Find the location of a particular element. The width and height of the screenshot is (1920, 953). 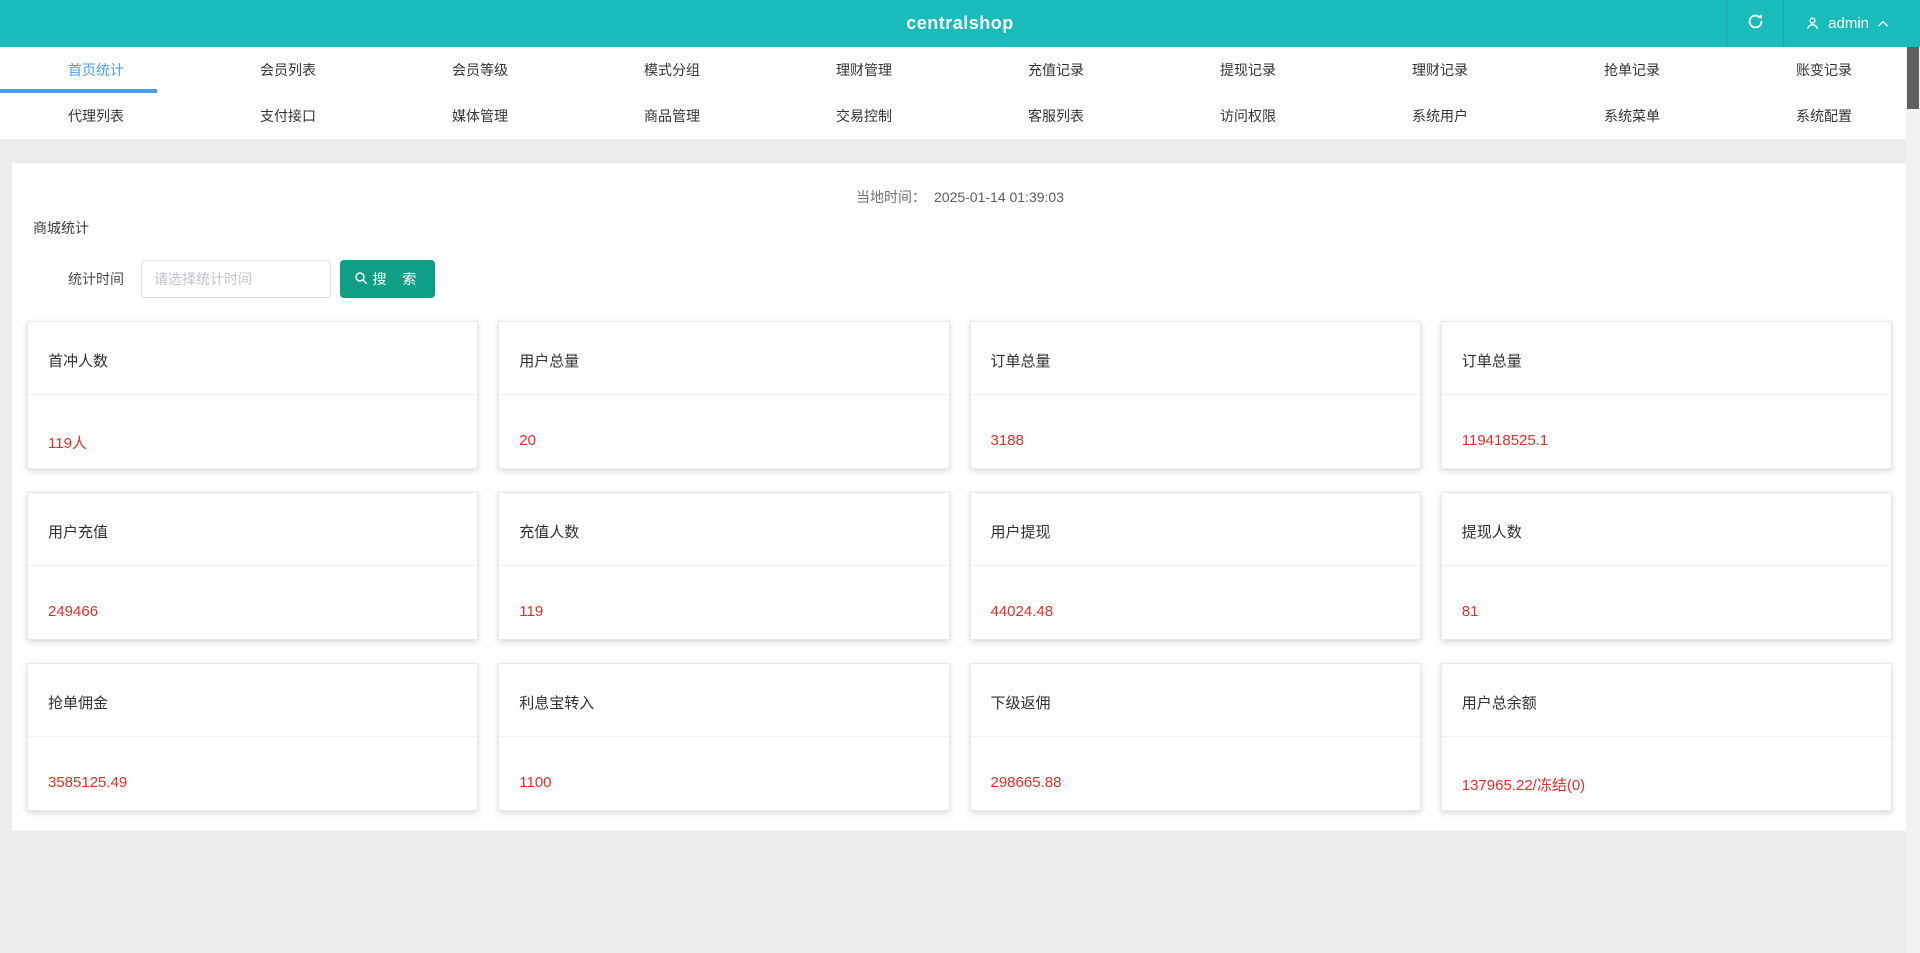

stat-value: 119 is located at coordinates (531, 611).